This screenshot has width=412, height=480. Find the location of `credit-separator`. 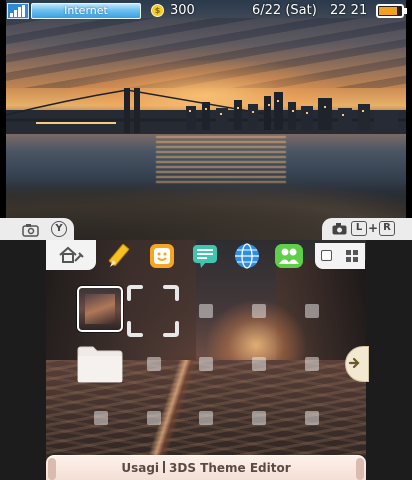

credit-separator is located at coordinates (164, 467).